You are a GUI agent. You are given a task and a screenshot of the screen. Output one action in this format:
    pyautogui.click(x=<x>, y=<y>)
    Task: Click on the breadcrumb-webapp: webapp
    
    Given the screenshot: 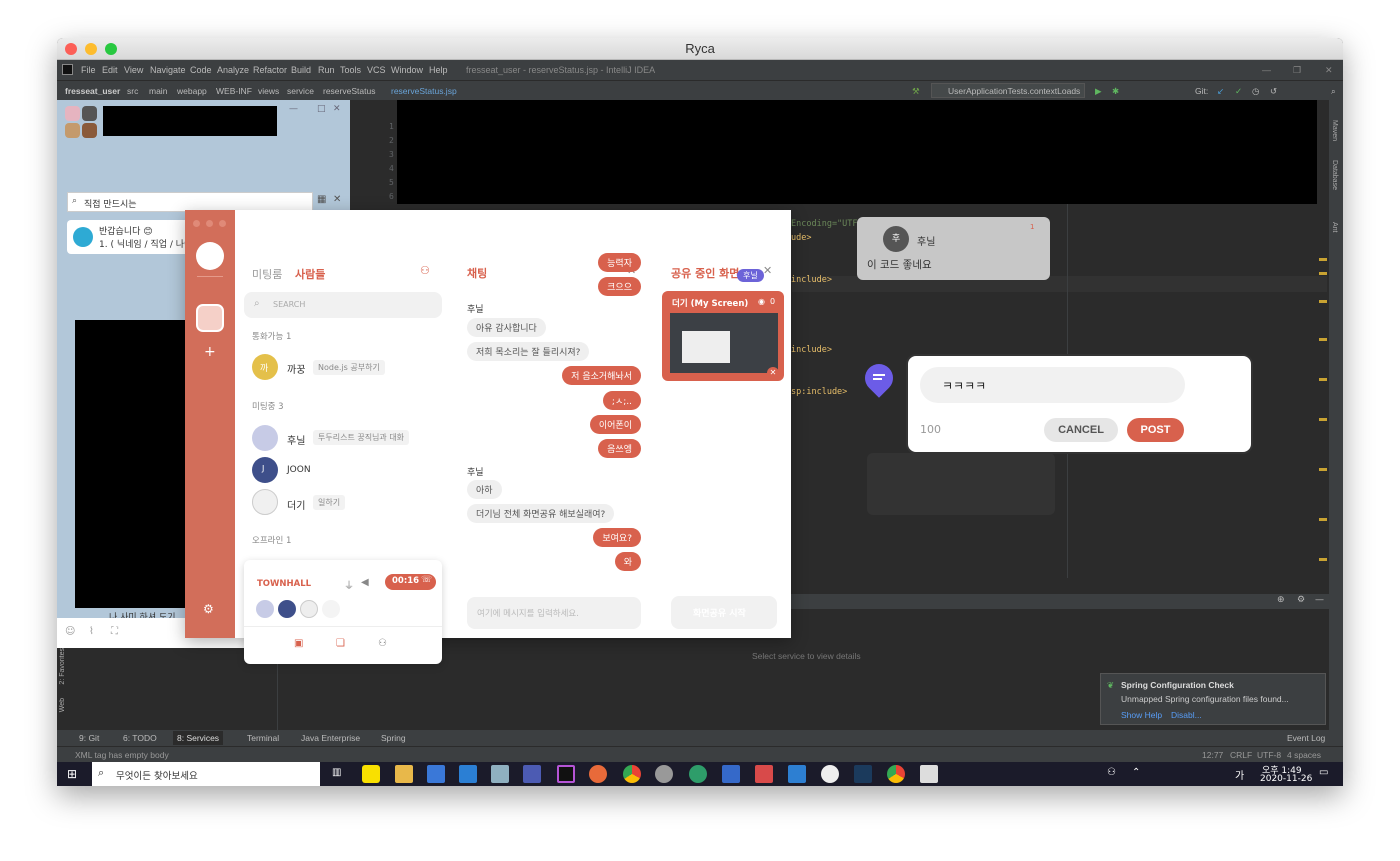 What is the action you would take?
    pyautogui.click(x=192, y=91)
    